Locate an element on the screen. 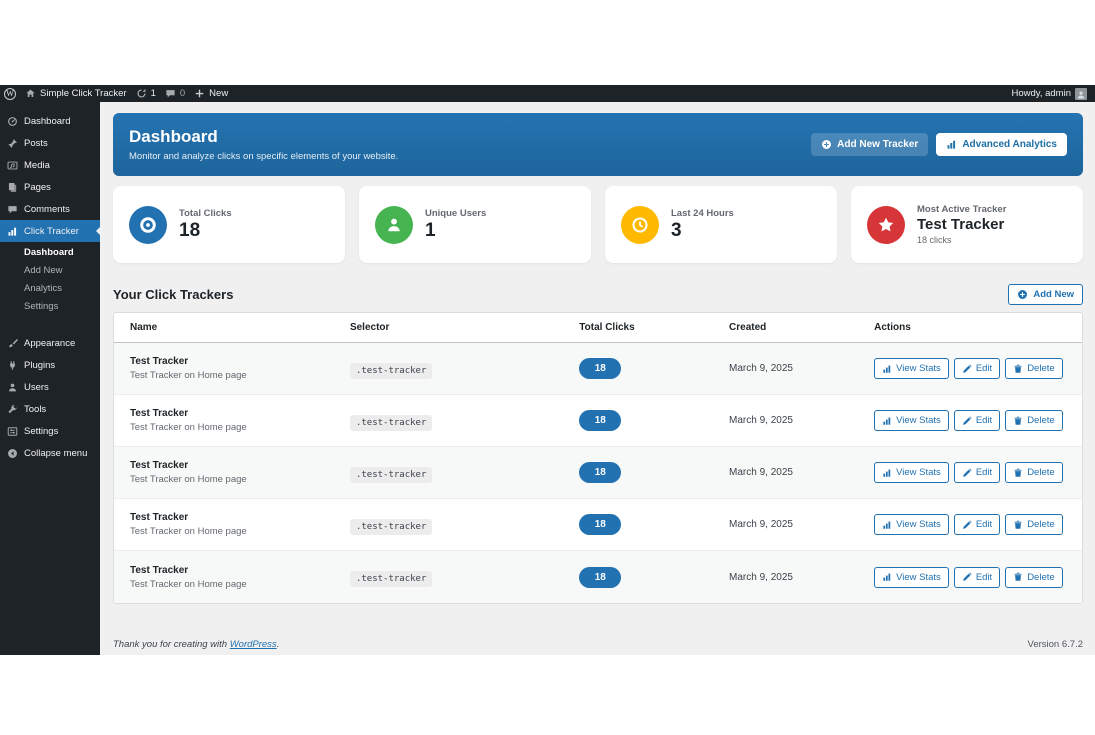 The image size is (1095, 735). sidebar-item-tools: Tools is located at coordinates (50, 409).